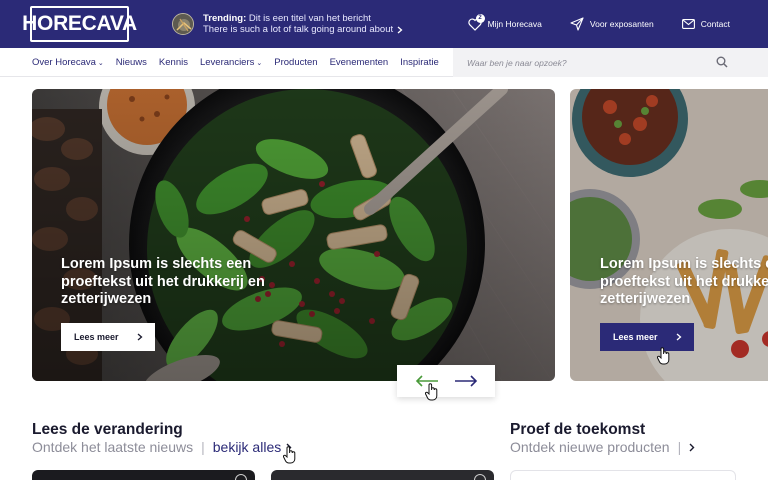 Image resolution: width=768 pixels, height=480 pixels. Describe the element at coordinates (480, 18) in the screenshot. I see `favorites-count-badge: 2` at that location.